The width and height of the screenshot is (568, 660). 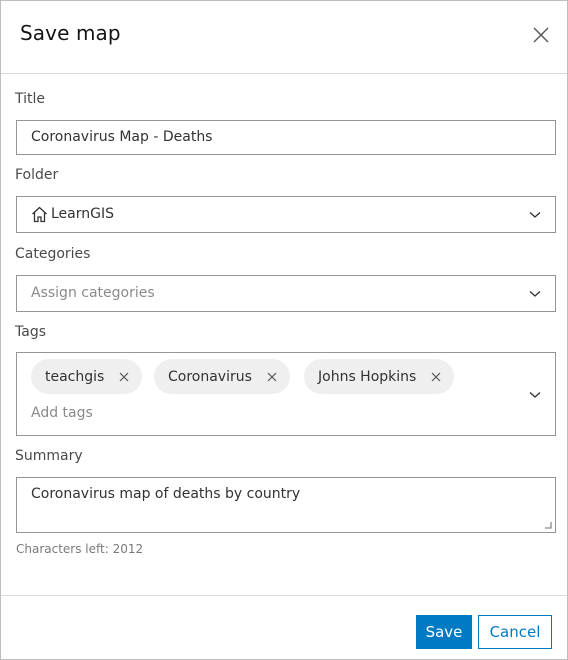 I want to click on resize-handle-icon, so click(x=548, y=525).